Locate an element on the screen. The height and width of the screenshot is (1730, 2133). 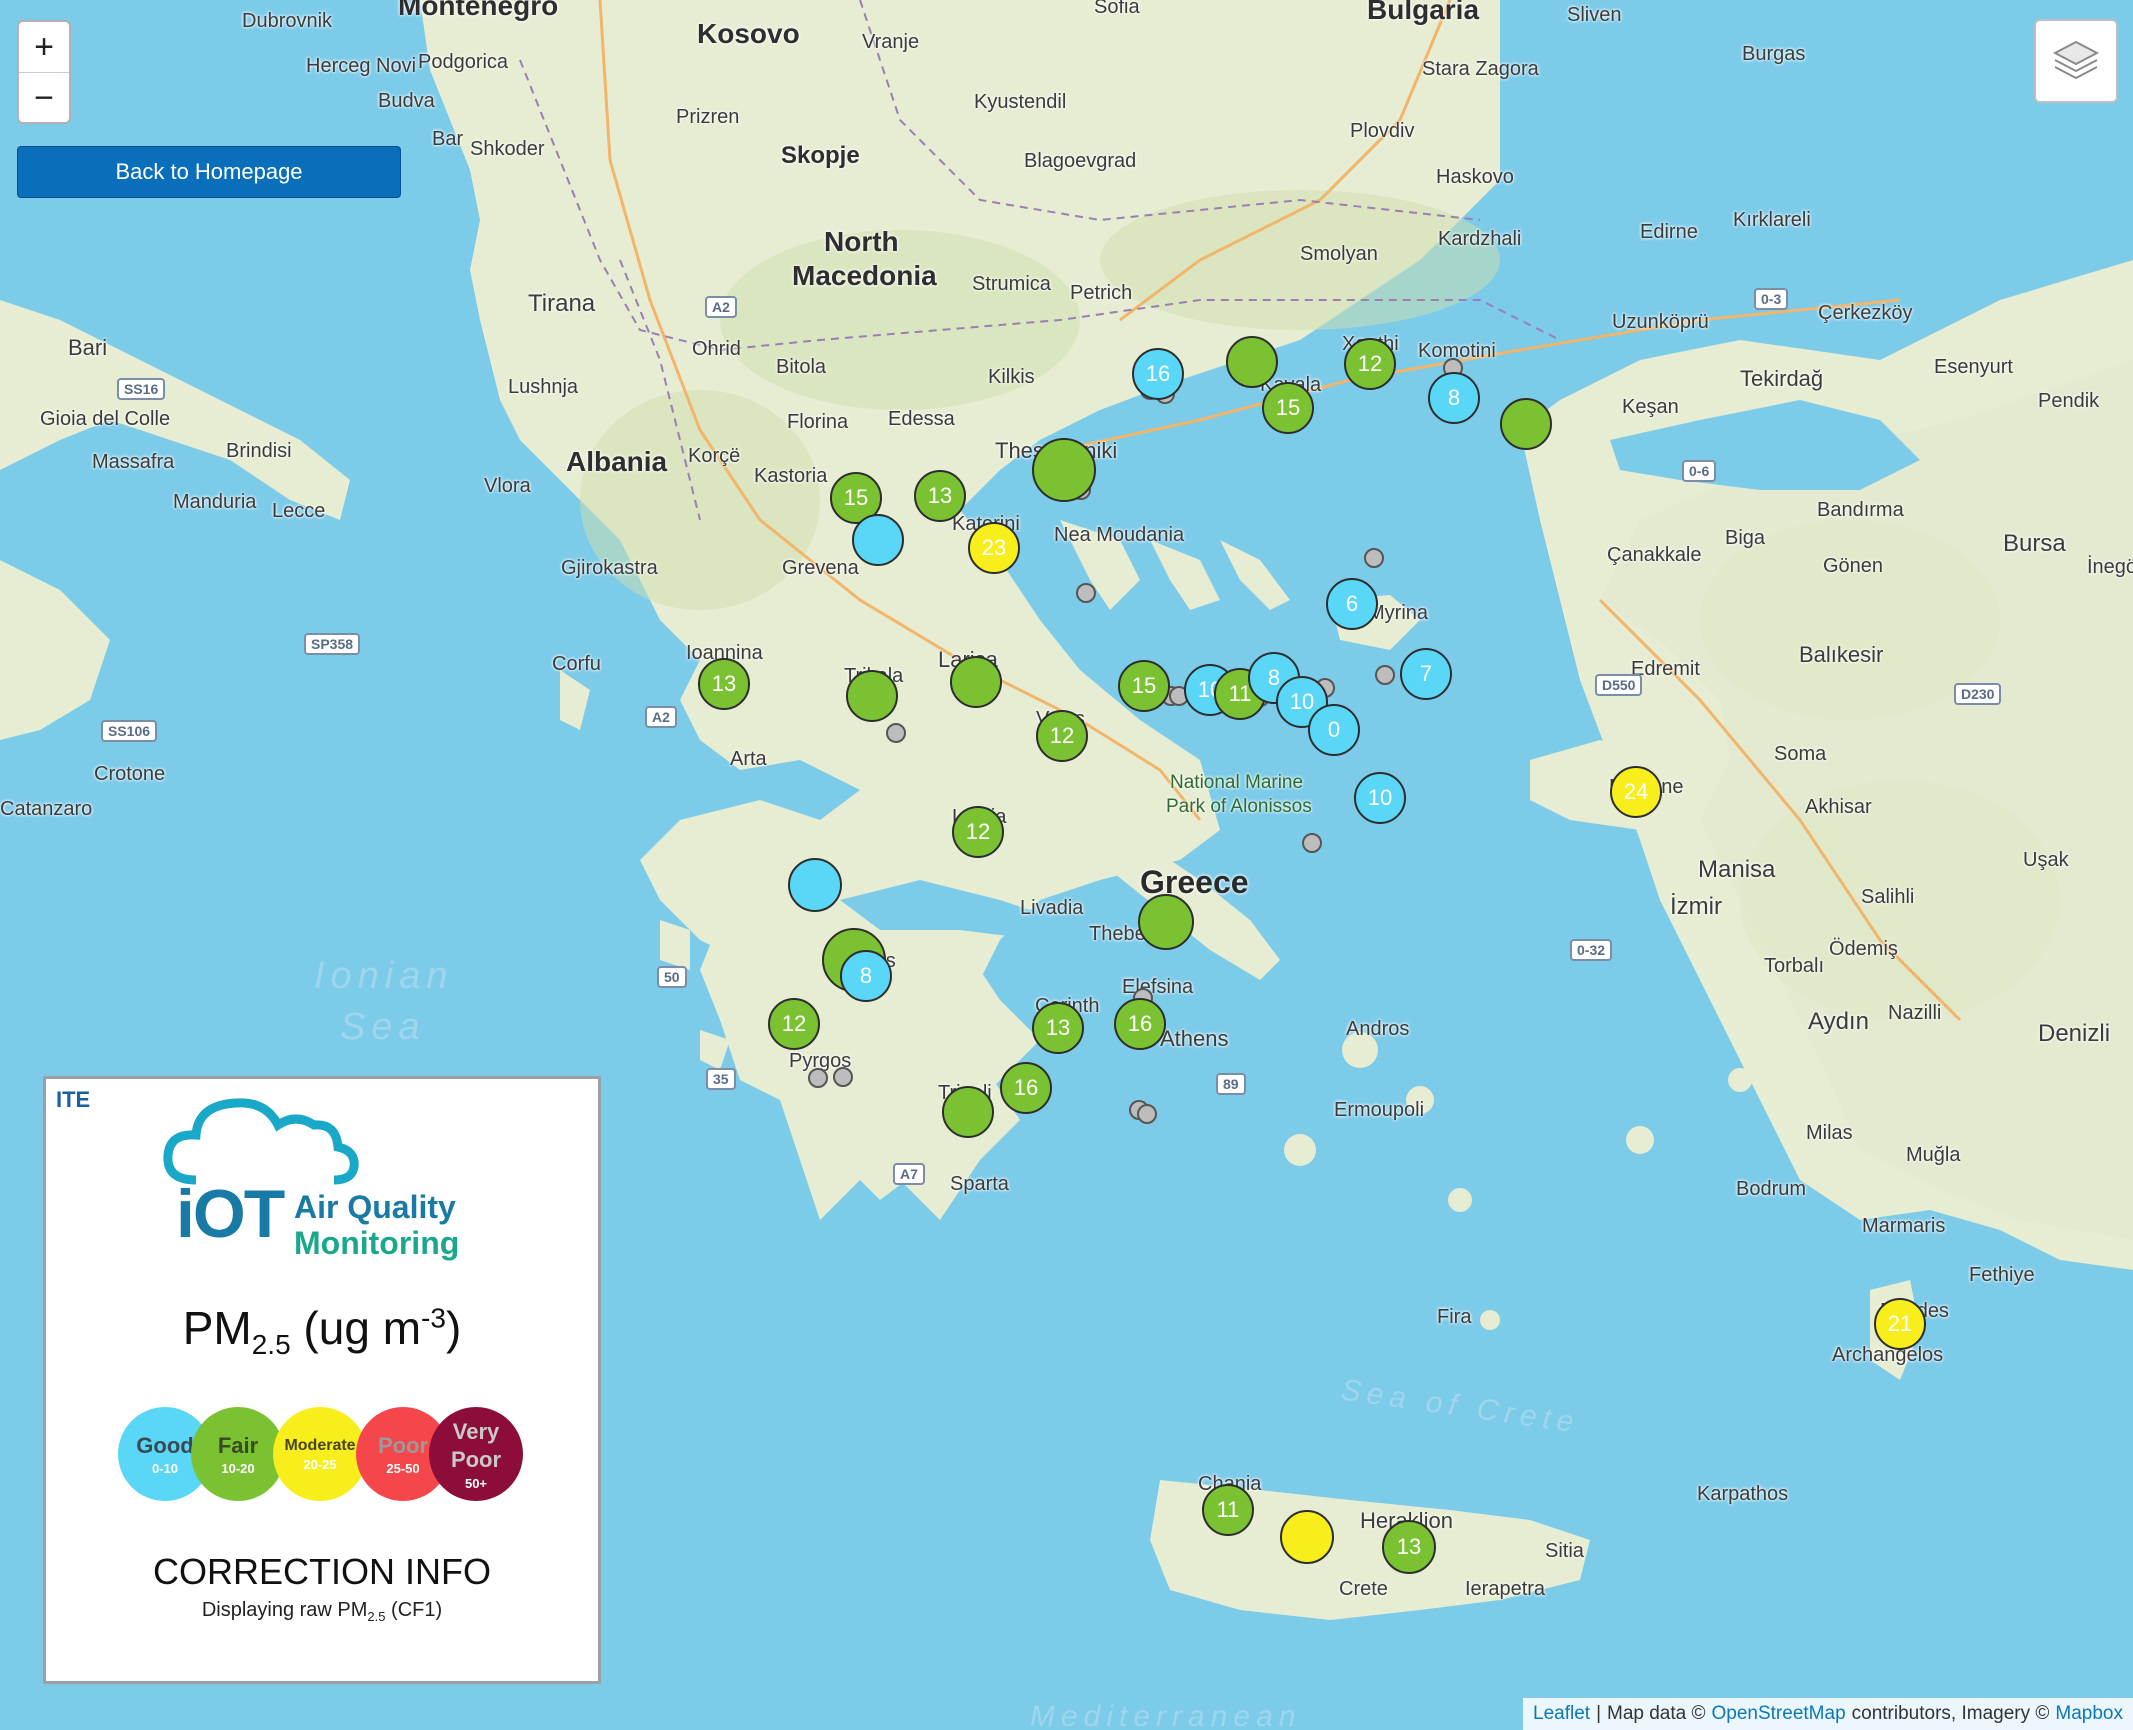
pm-unit-title: PM2.5 (ug m-3) is located at coordinates (322, 1331).